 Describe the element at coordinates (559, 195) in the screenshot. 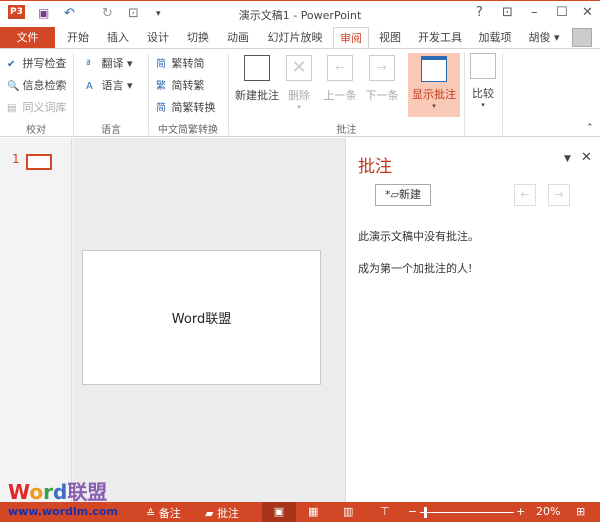

I see `pane-next-icon: →` at that location.